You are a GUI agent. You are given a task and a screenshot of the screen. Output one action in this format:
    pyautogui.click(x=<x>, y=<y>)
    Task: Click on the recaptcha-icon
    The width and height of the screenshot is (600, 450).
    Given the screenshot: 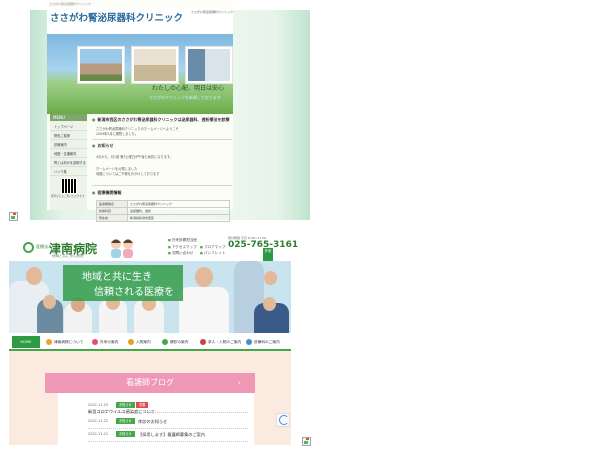 What is the action you would take?
    pyautogui.click(x=283, y=420)
    